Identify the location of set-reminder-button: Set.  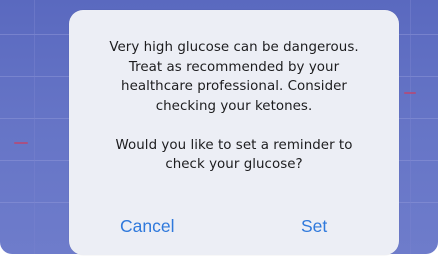
(314, 226).